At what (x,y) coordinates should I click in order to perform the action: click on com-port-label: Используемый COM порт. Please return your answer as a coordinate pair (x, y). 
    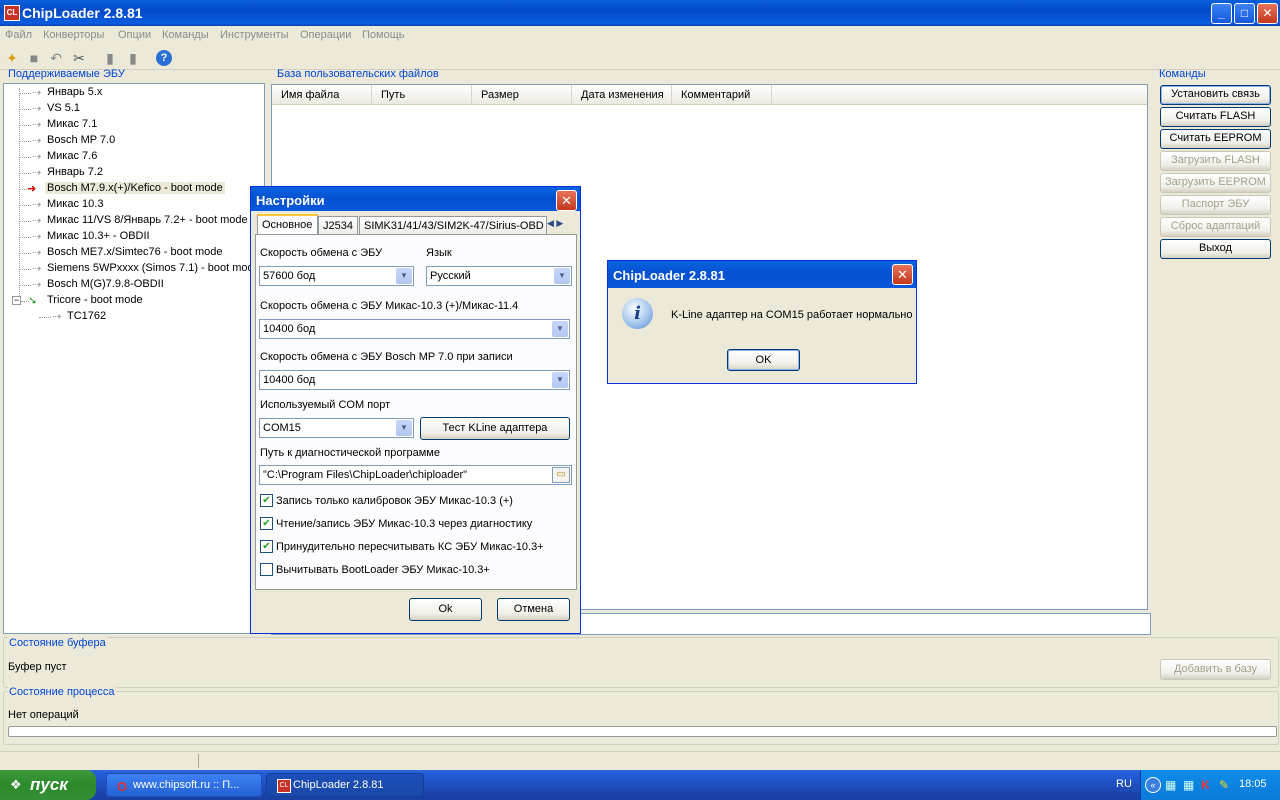
    Looking at the image, I should click on (325, 405).